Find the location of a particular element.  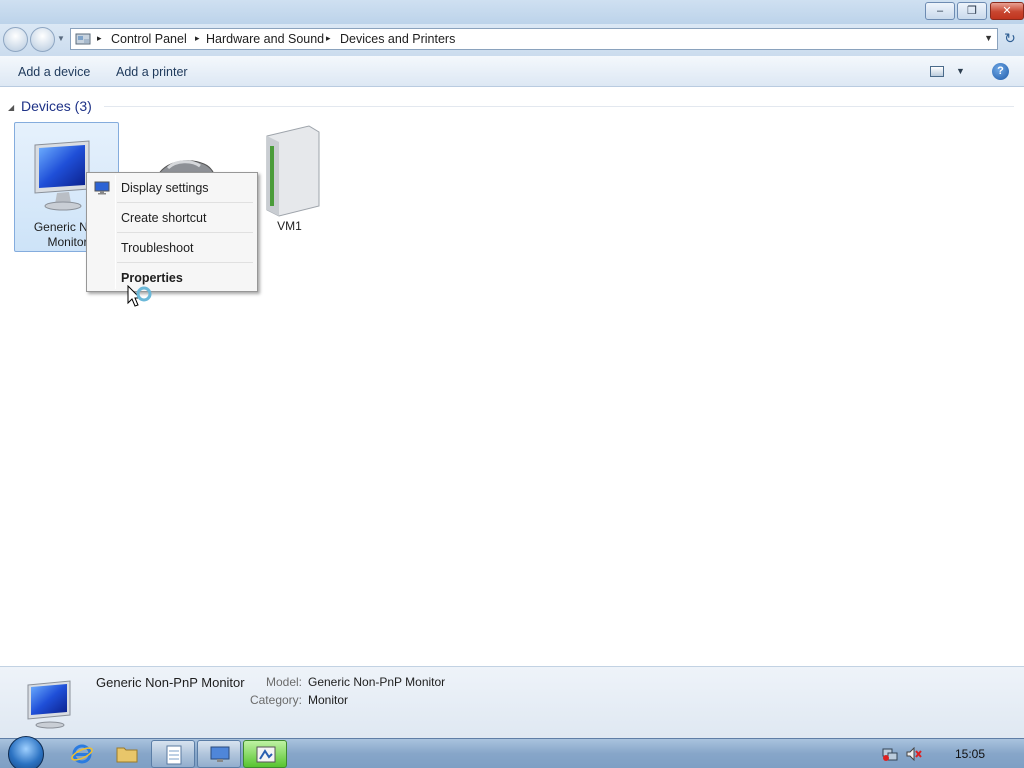

taskbar: 15:05 is located at coordinates (512, 752).